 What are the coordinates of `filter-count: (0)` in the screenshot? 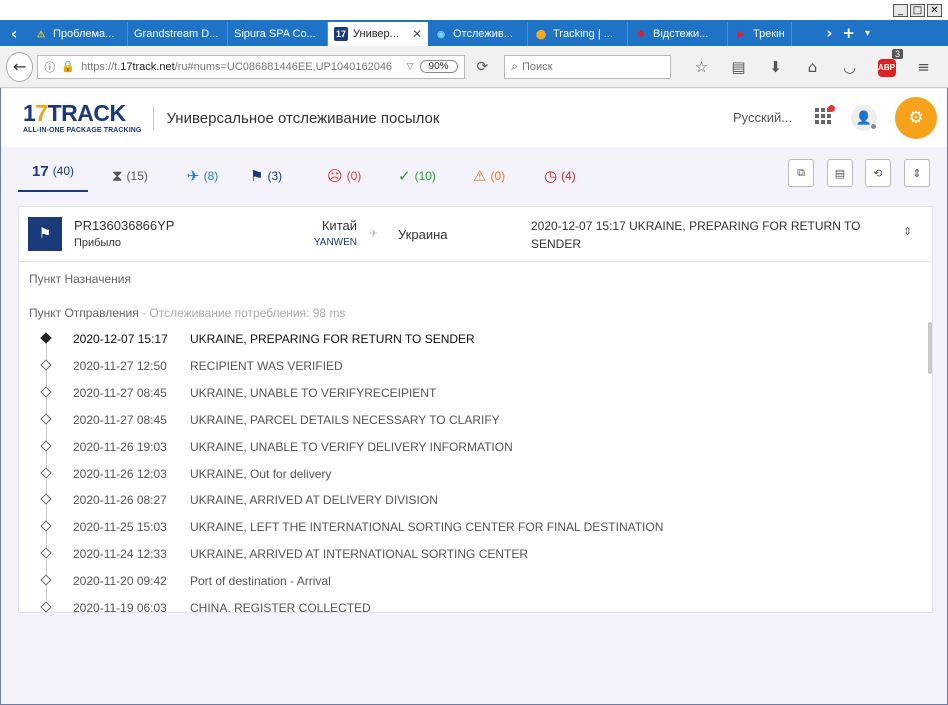 It's located at (354, 176).